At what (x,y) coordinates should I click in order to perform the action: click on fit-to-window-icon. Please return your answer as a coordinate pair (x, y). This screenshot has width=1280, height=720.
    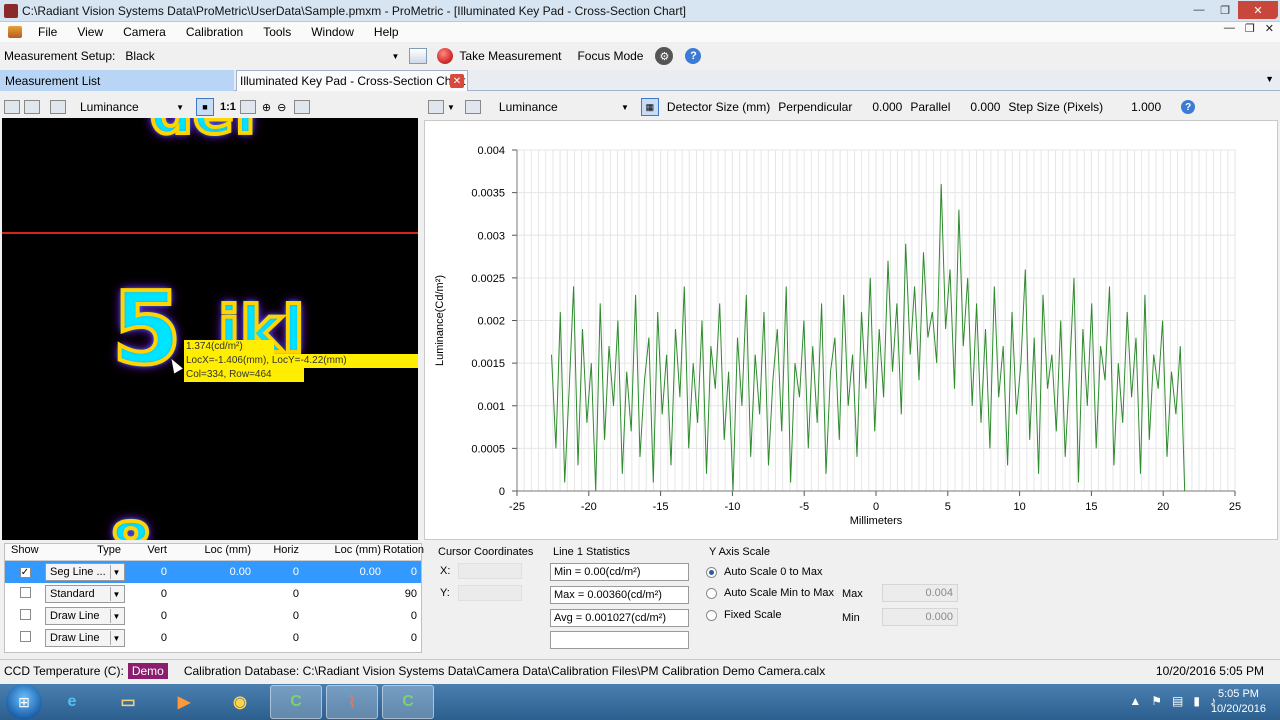
    Looking at the image, I should click on (247, 107).